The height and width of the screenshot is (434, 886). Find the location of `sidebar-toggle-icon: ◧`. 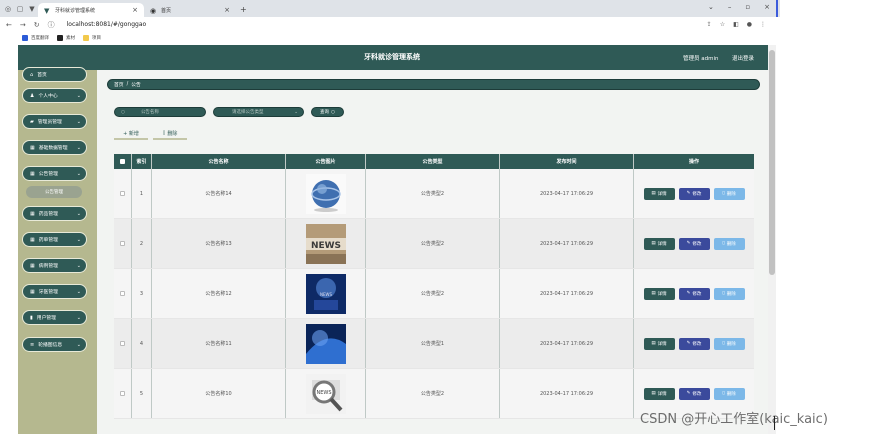

sidebar-toggle-icon: ◧ is located at coordinates (736, 24).